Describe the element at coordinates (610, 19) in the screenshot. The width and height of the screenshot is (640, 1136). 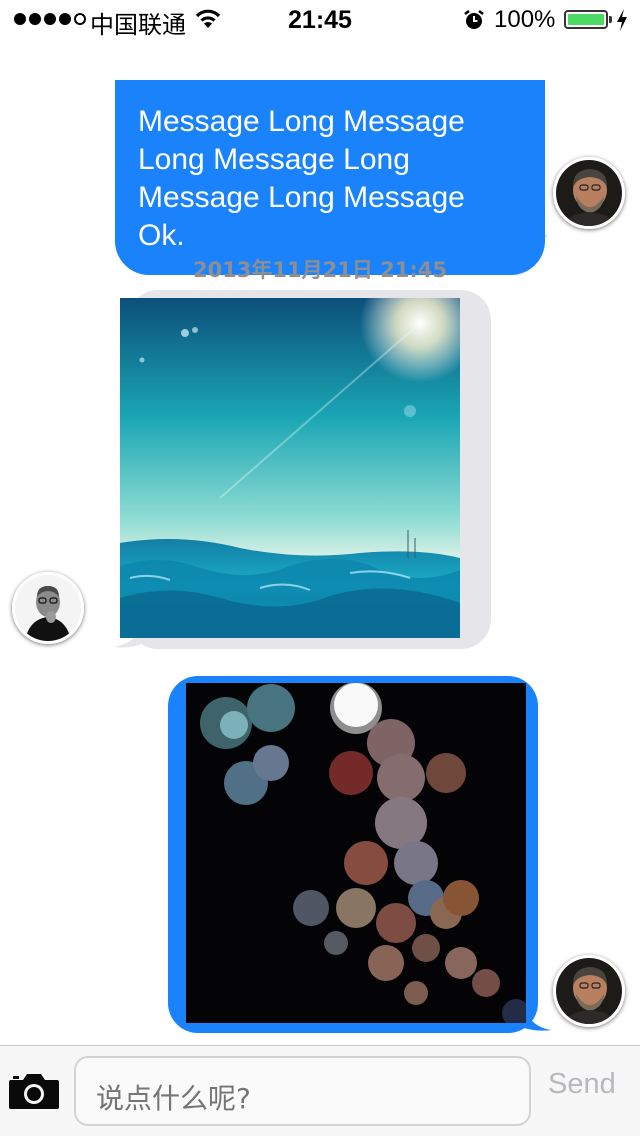
I see `battery-nub` at that location.